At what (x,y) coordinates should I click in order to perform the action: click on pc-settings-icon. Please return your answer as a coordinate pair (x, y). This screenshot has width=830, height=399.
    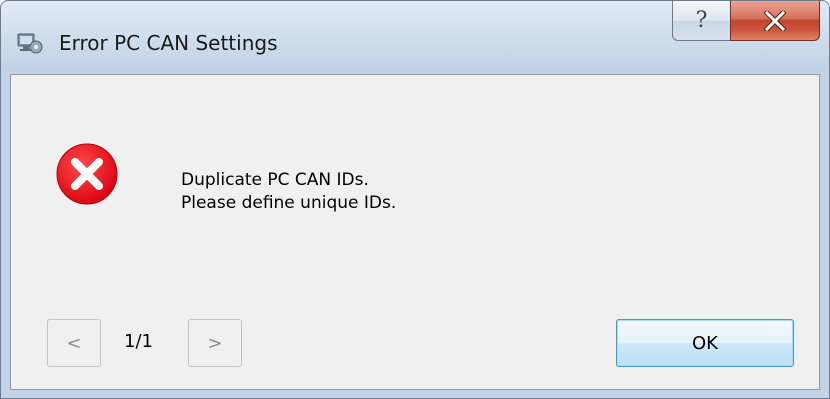
    Looking at the image, I should click on (30, 43).